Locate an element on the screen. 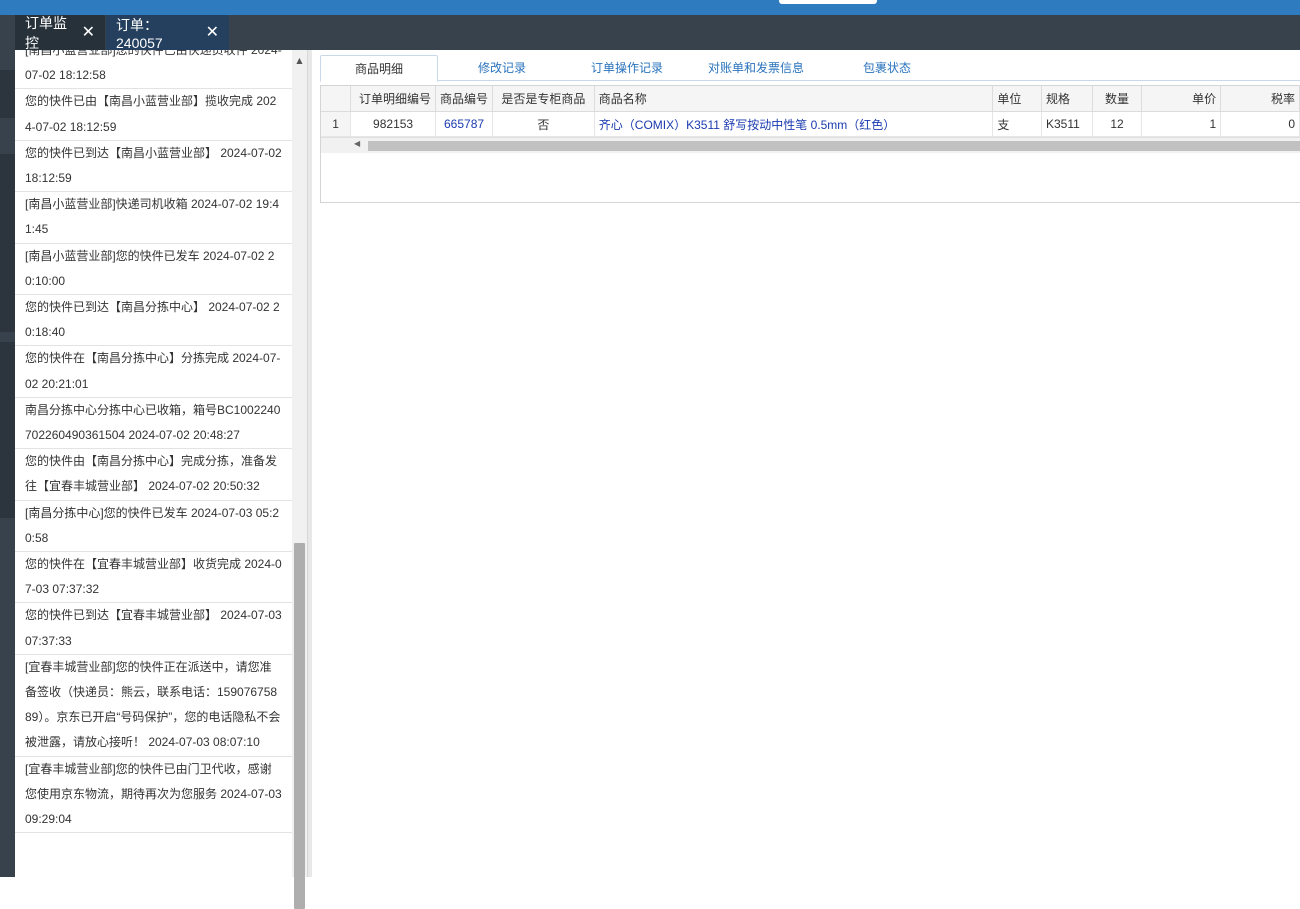 This screenshot has width=1300, height=909. spec-cell: K3511 is located at coordinates (1067, 124).